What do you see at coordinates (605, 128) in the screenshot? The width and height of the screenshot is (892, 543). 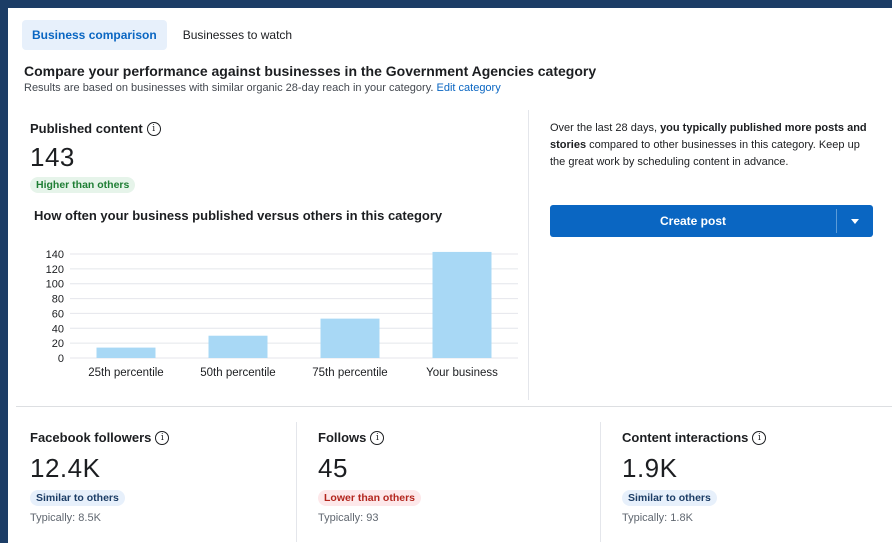 I see `insight-text-pre: Over the last 28 days,` at bounding box center [605, 128].